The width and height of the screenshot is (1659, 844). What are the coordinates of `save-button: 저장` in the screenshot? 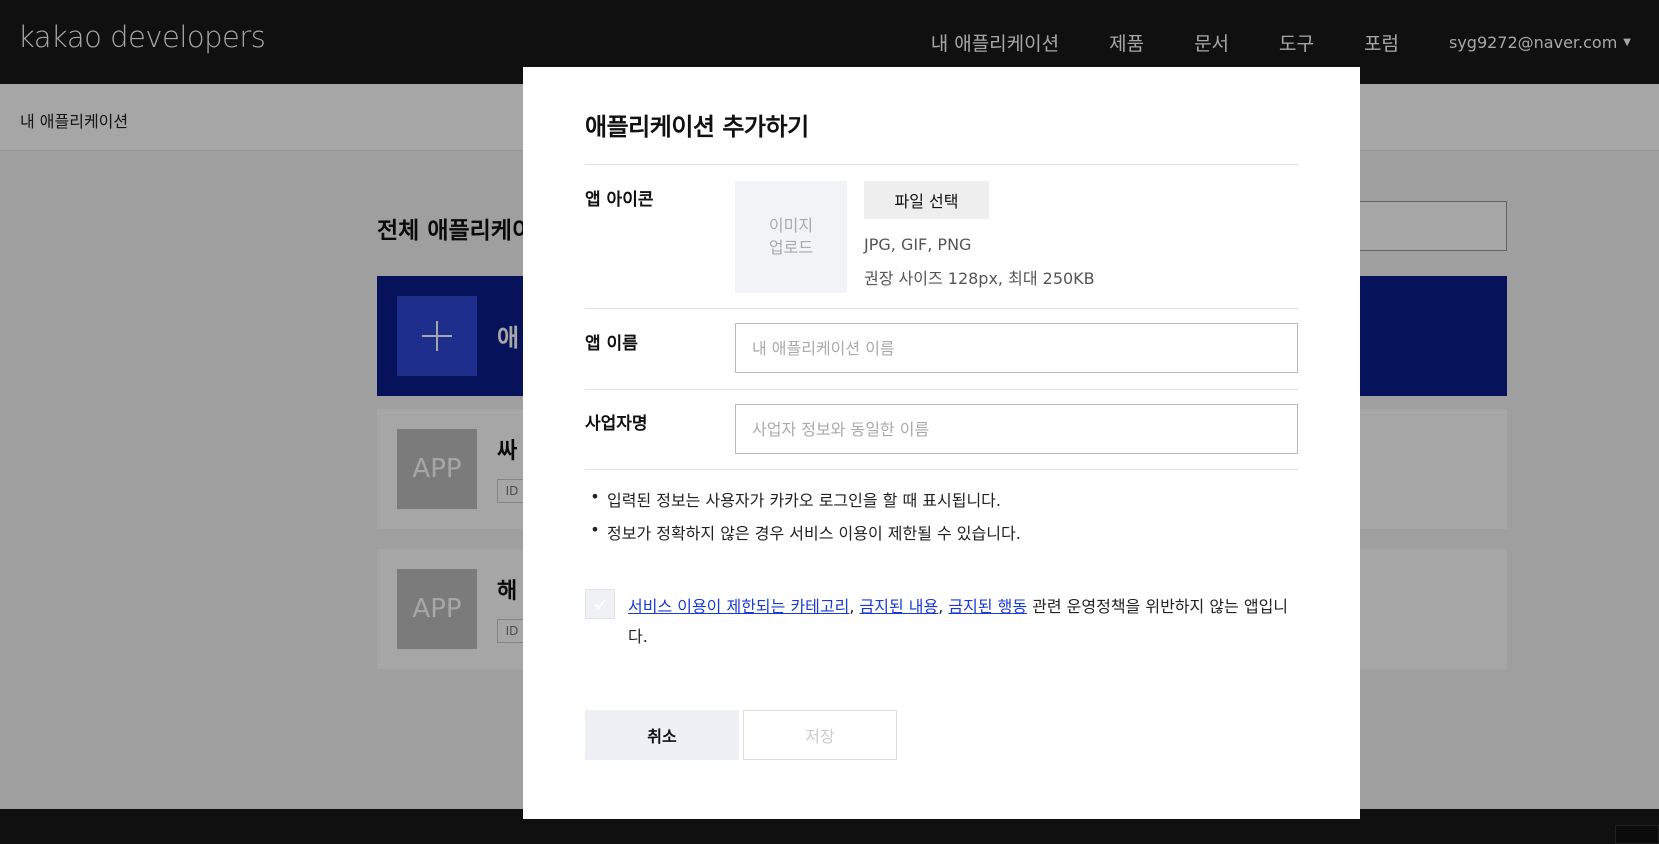 It's located at (820, 735).